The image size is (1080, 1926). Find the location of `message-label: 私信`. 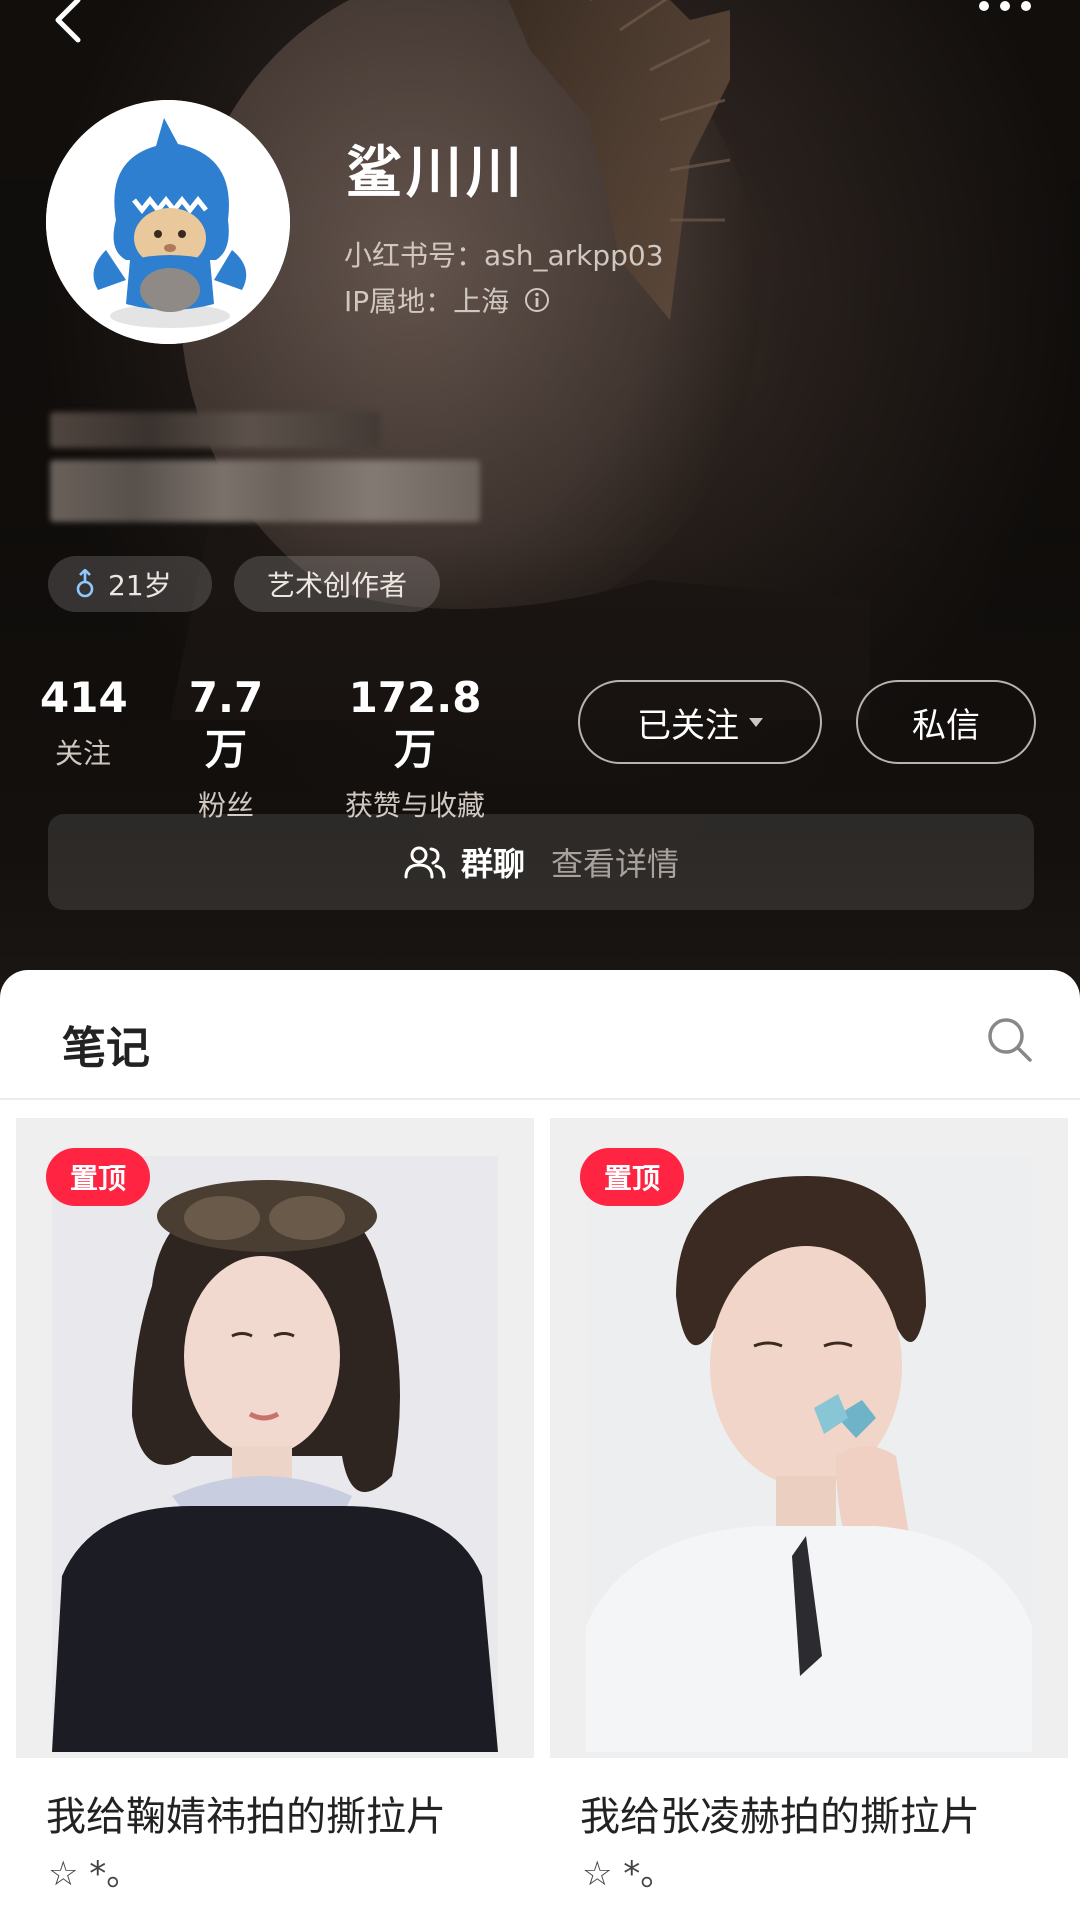

message-label: 私信 is located at coordinates (946, 725).